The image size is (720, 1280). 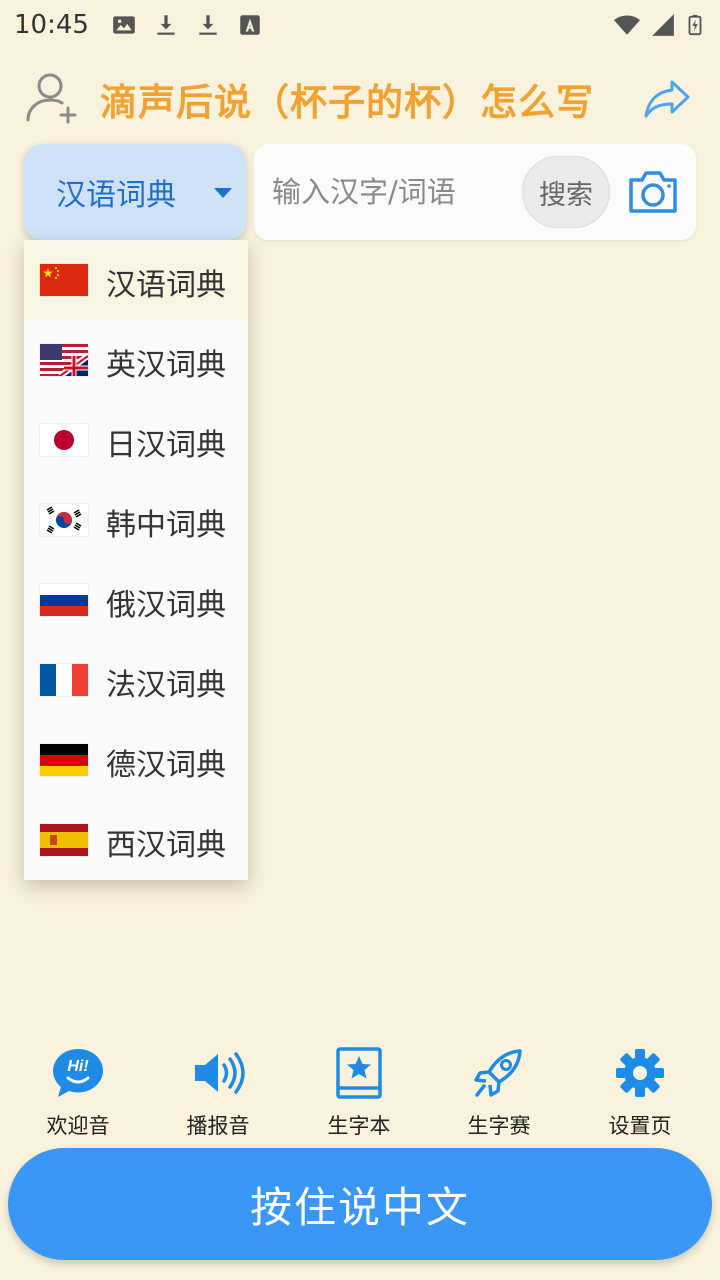 I want to click on nav-broadcast-sound: 播报音, so click(x=218, y=1094).